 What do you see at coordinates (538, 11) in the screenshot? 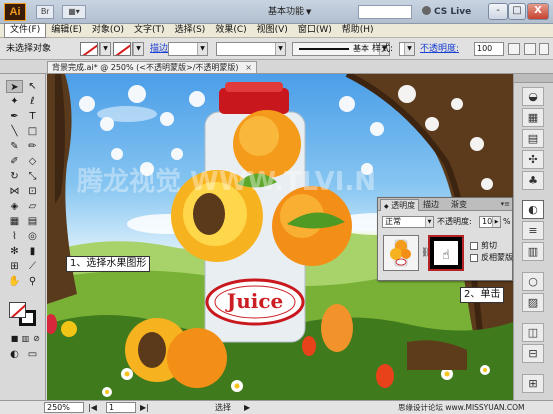
I see `close-button: X` at bounding box center [538, 11].